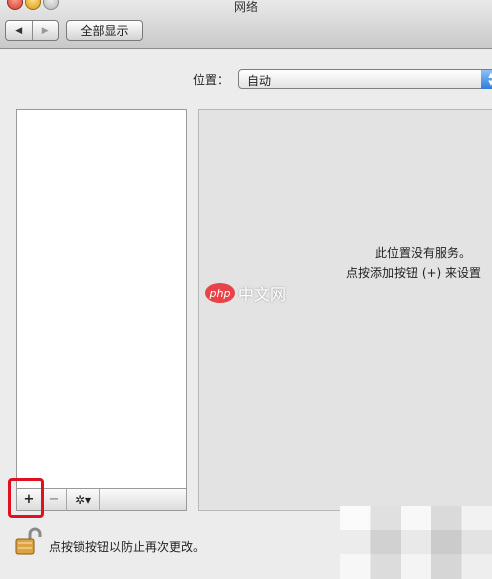  I want to click on location-label: 位置：, so click(211, 80).